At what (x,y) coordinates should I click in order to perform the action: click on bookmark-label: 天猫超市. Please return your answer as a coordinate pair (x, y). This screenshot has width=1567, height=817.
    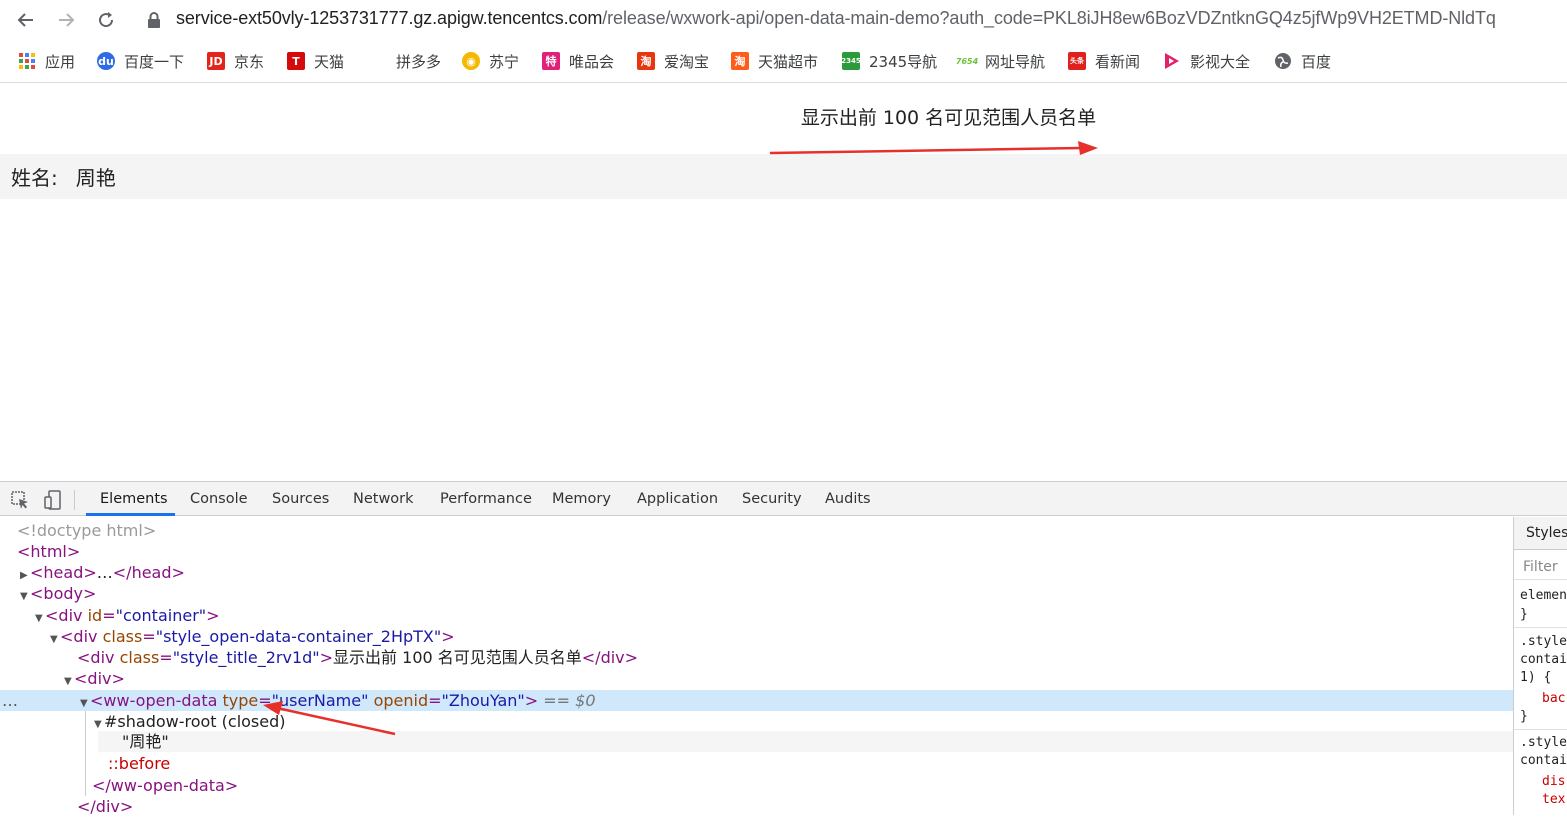
    Looking at the image, I should click on (788, 61).